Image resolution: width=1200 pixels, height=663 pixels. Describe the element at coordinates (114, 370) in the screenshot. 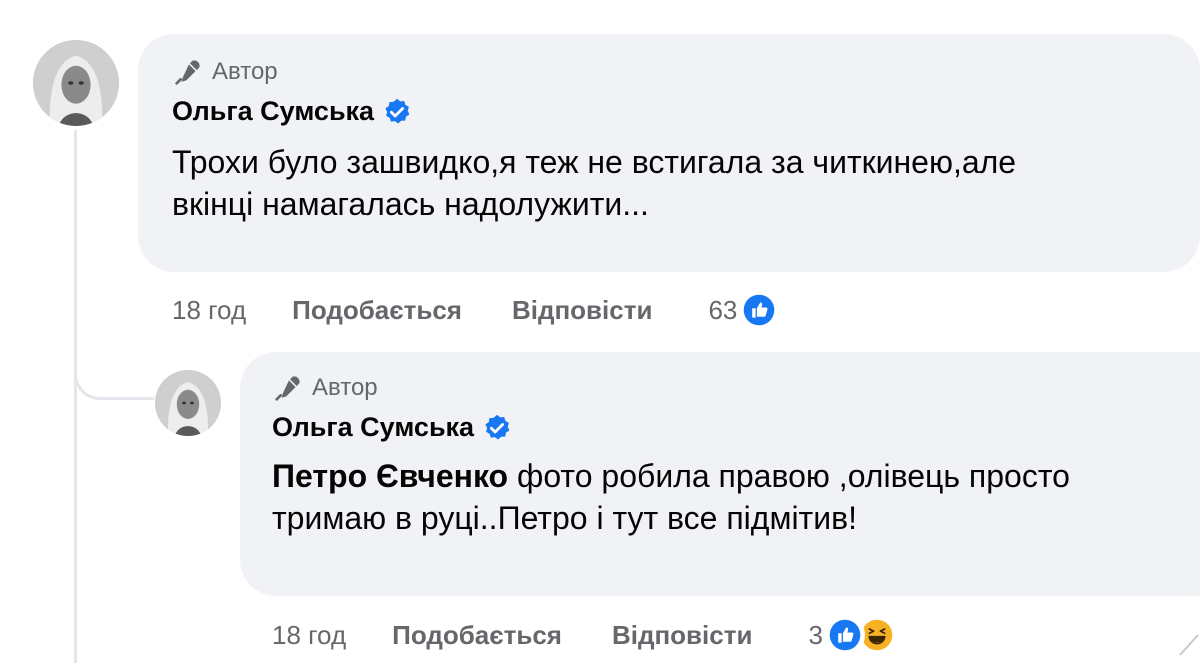

I see `reply-connector` at that location.